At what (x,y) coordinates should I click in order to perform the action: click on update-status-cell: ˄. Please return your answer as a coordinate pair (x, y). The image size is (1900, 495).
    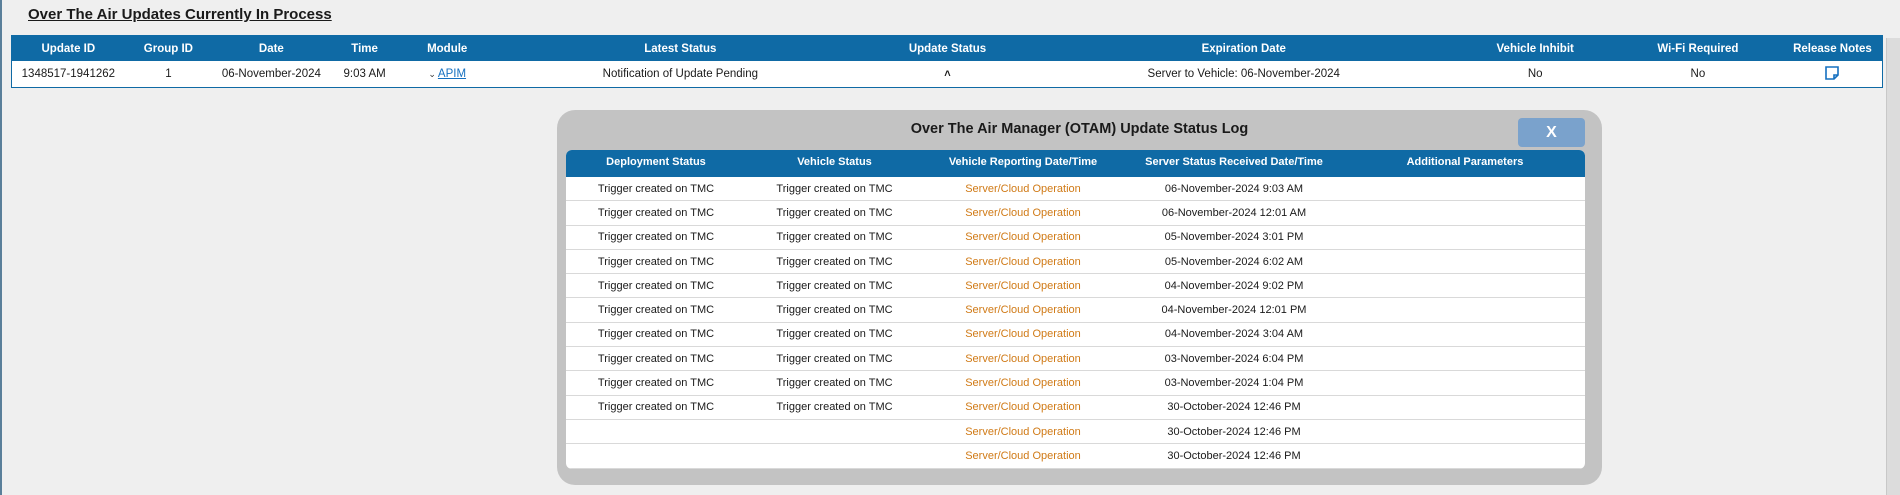
    Looking at the image, I should click on (947, 74).